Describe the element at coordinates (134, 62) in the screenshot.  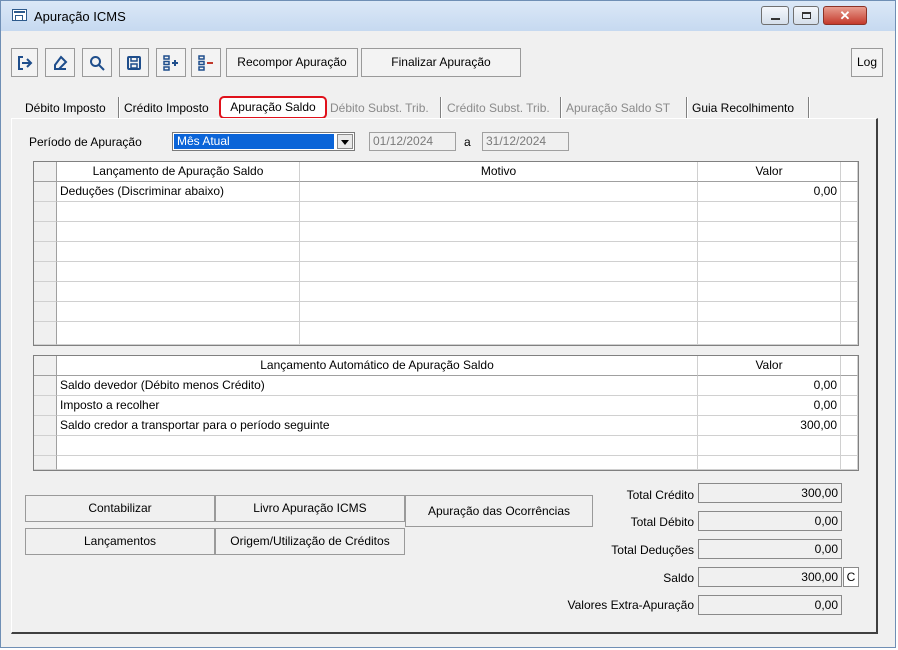
I see `save-button` at that location.